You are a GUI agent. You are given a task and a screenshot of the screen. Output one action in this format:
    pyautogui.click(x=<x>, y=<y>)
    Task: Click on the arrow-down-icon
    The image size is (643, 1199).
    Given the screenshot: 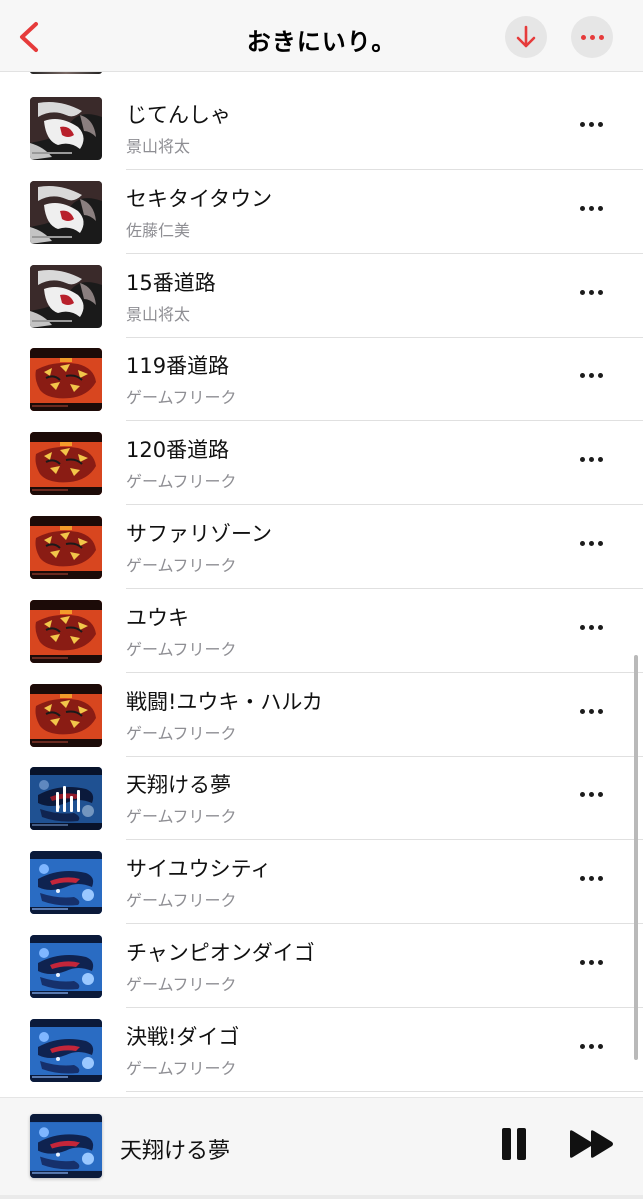 What is the action you would take?
    pyautogui.click(x=526, y=36)
    